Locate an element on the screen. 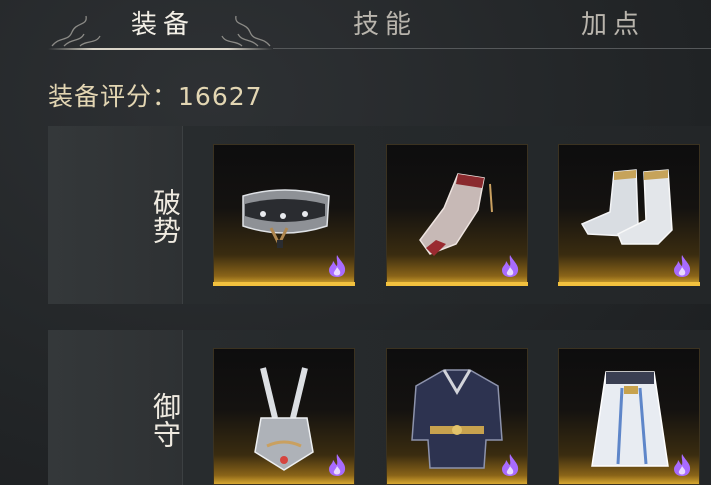 This screenshot has width=711, height=485. tab-bar: 装备 技能 加点 is located at coordinates (355, 26).